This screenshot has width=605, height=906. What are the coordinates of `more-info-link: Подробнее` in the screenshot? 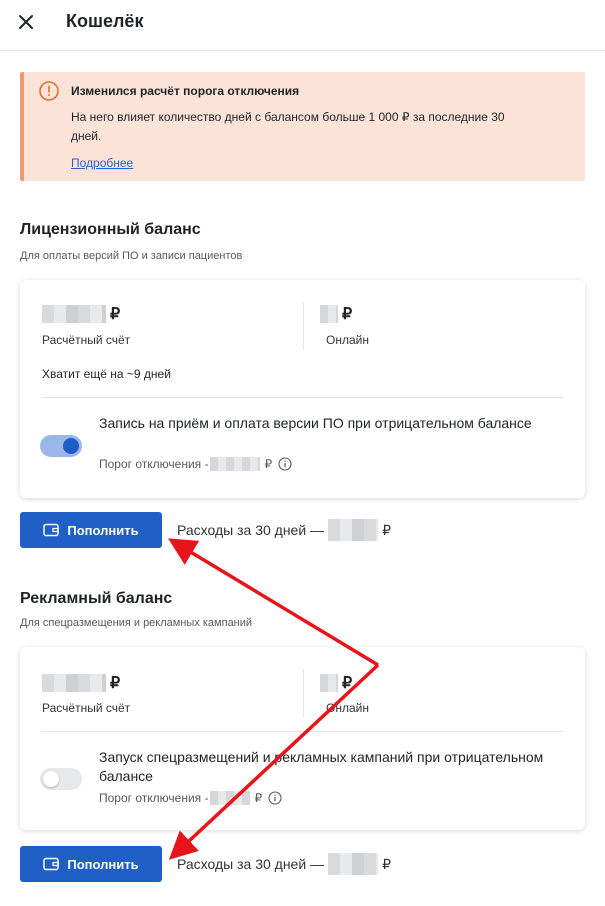 It's located at (102, 163).